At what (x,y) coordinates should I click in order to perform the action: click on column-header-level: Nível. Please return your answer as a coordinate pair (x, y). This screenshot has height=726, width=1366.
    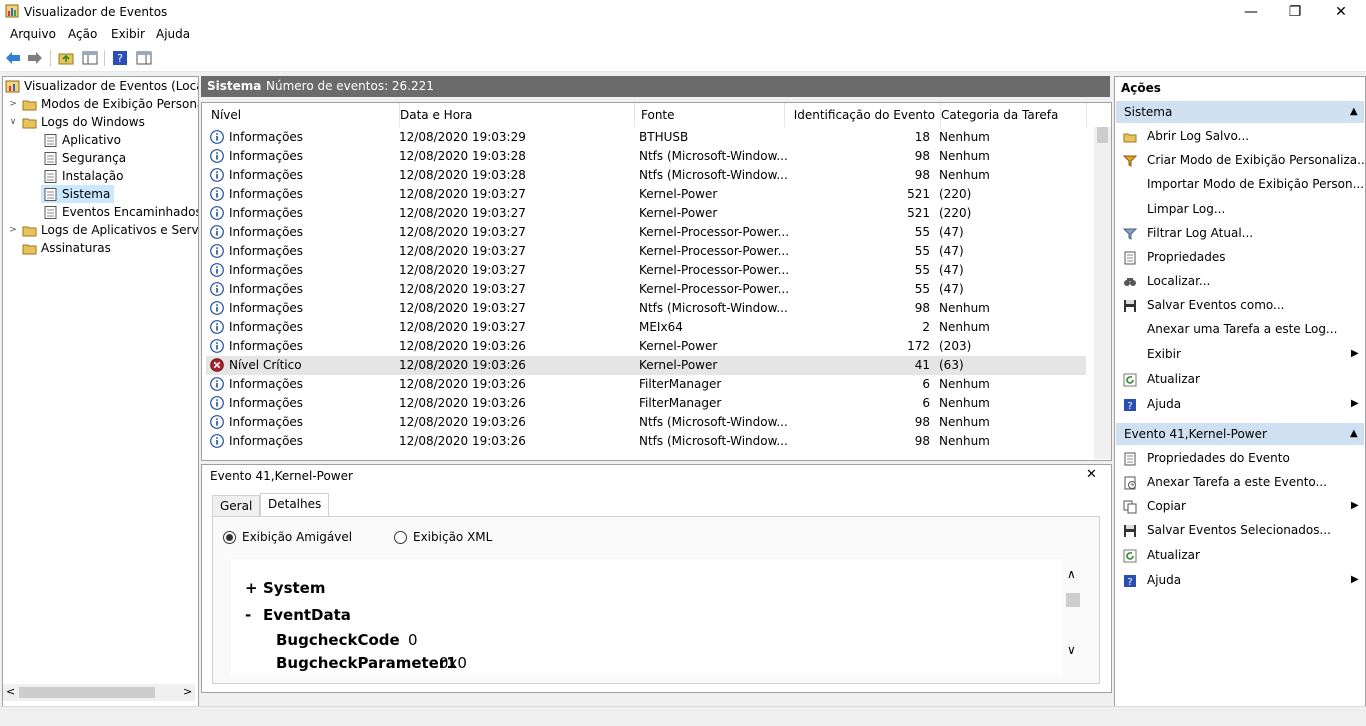
    Looking at the image, I should click on (303, 115).